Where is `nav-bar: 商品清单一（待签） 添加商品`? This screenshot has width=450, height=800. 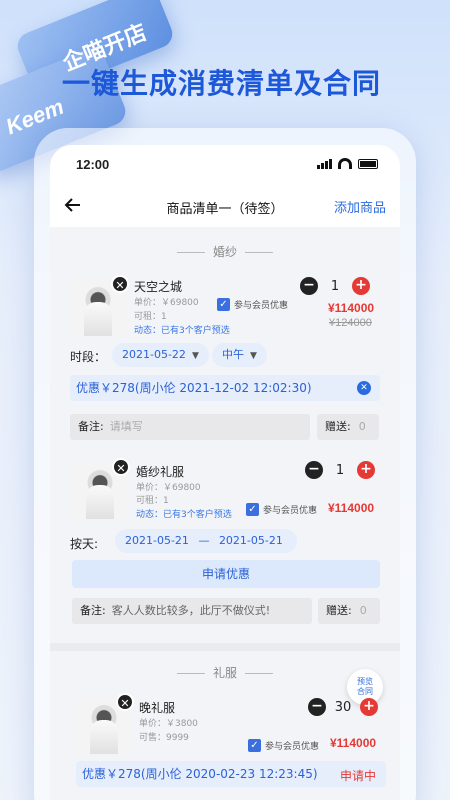
nav-bar: 商品清单一（待签） 添加商品 is located at coordinates (225, 206).